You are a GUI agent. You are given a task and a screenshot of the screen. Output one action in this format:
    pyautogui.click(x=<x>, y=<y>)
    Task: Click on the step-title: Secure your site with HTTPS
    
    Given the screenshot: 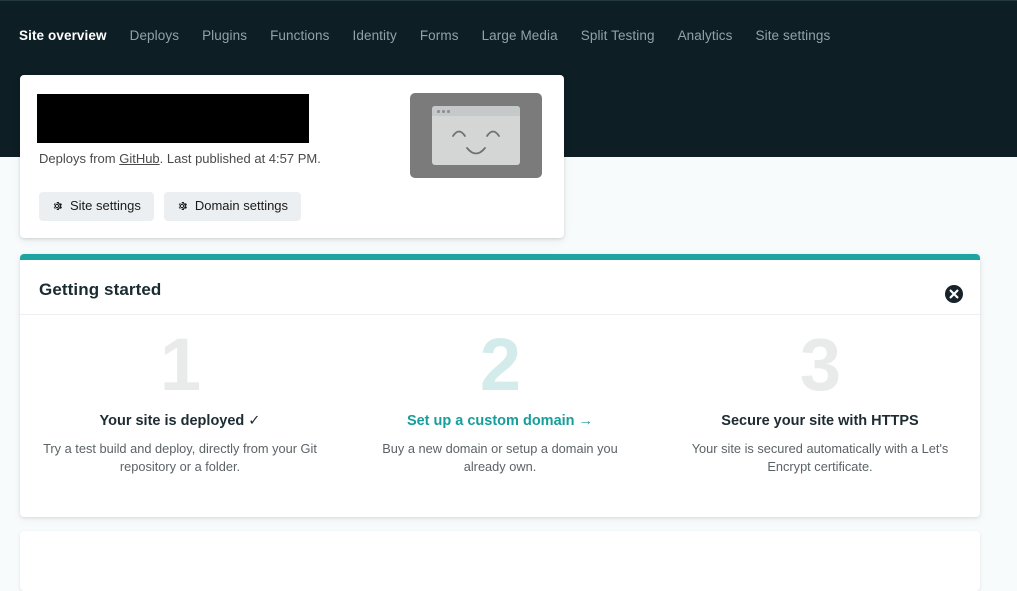 What is the action you would take?
    pyautogui.click(x=820, y=421)
    